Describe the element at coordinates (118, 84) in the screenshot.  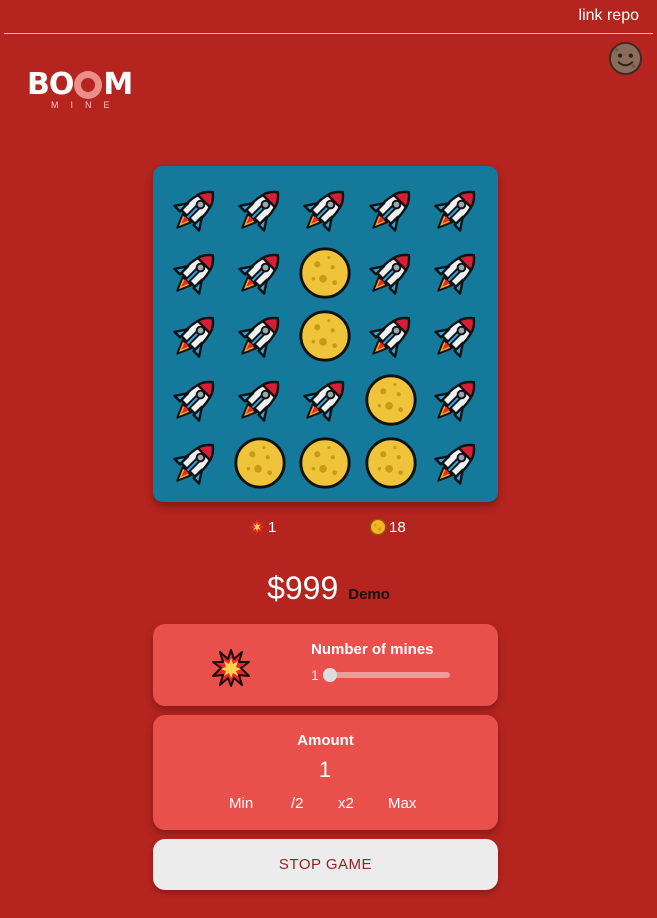
I see `logo-letter-m: M` at that location.